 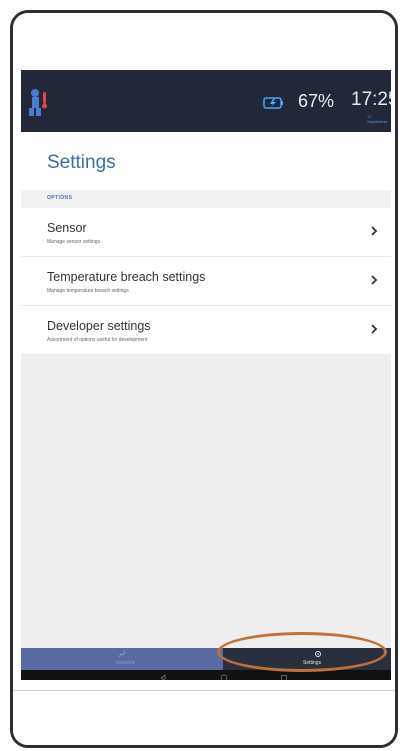 What do you see at coordinates (224, 677) in the screenshot?
I see `home-icon` at bounding box center [224, 677].